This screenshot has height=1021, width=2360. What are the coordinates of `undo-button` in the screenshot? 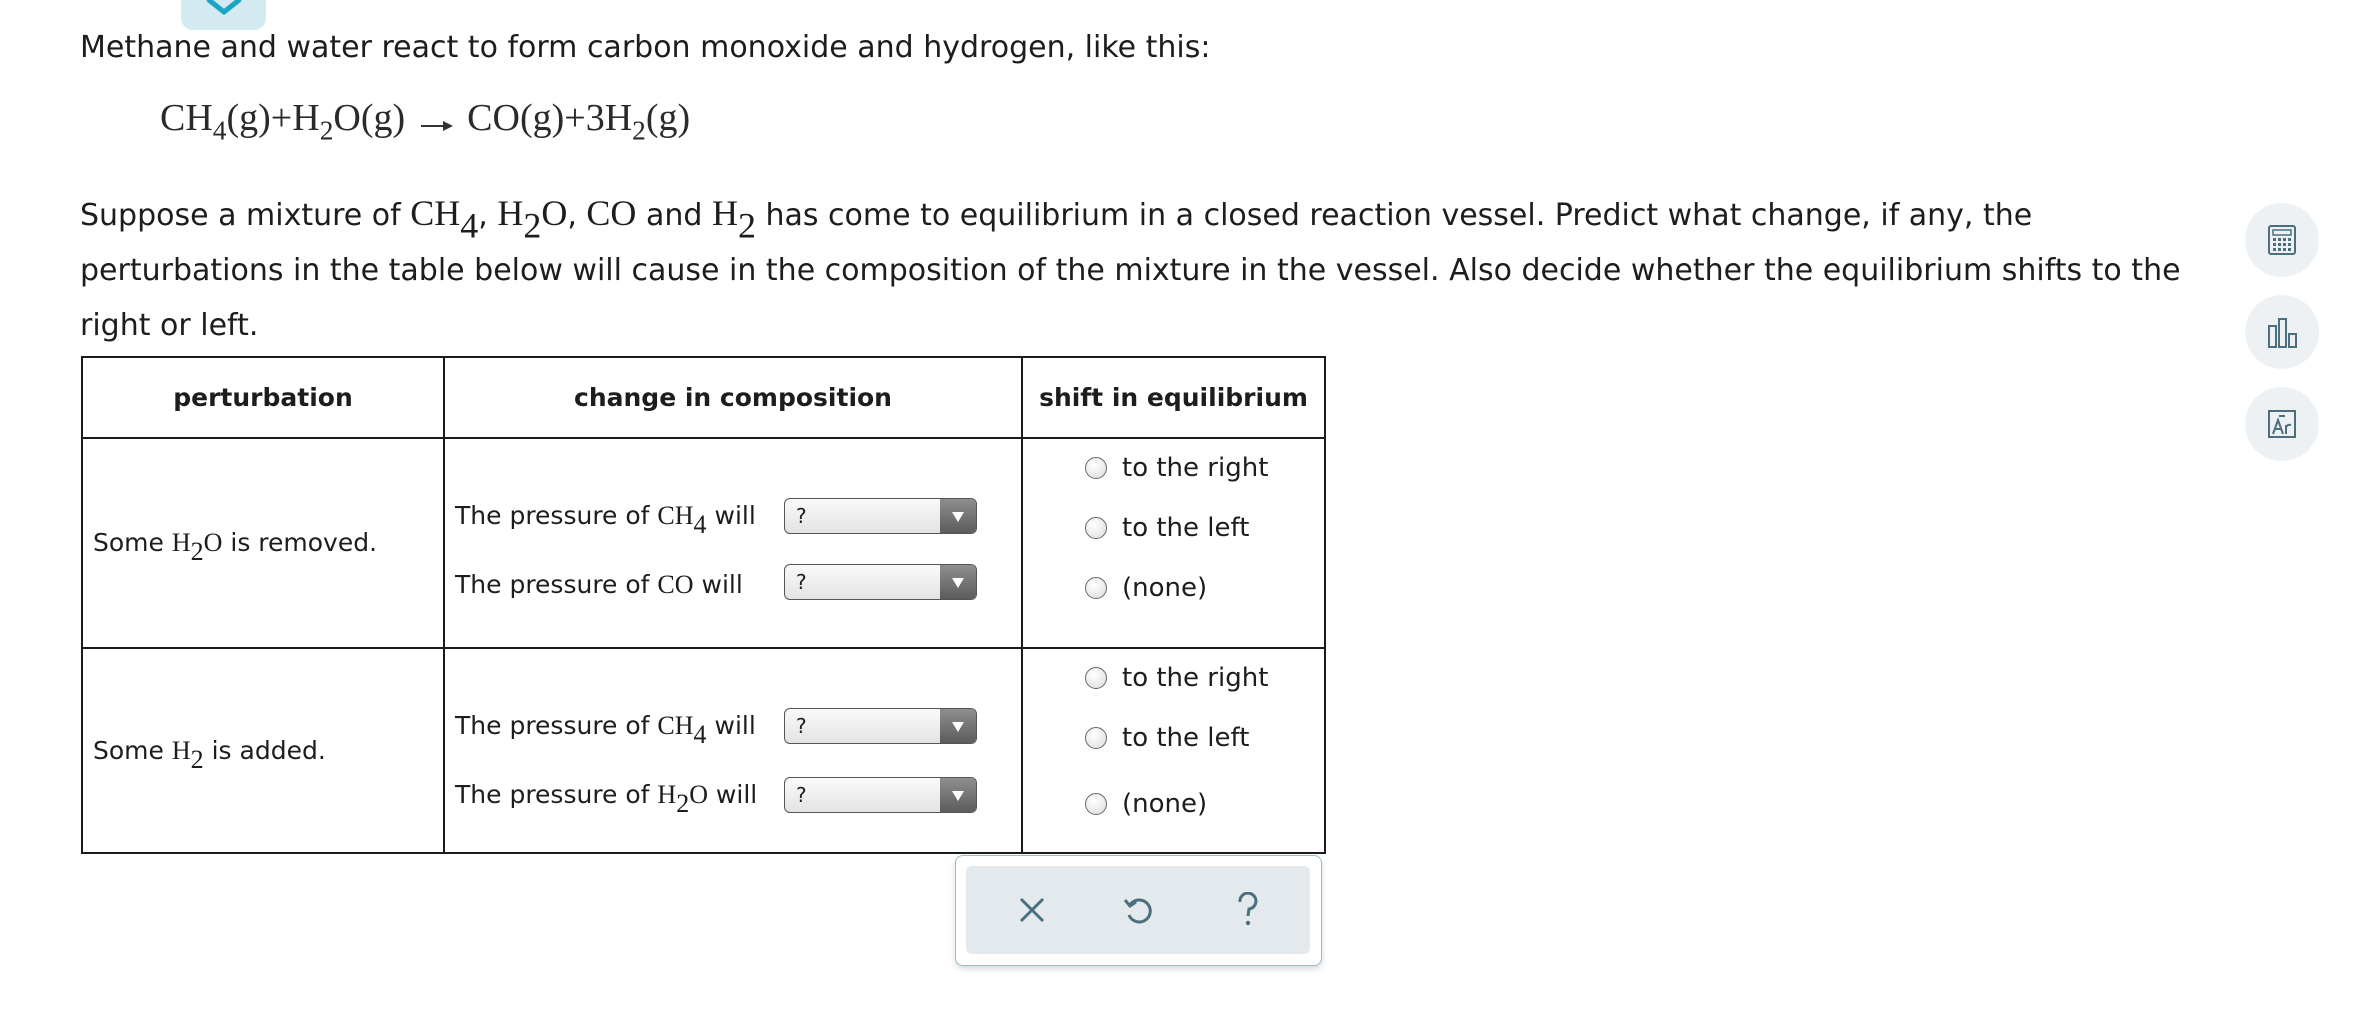 It's located at (1138, 910).